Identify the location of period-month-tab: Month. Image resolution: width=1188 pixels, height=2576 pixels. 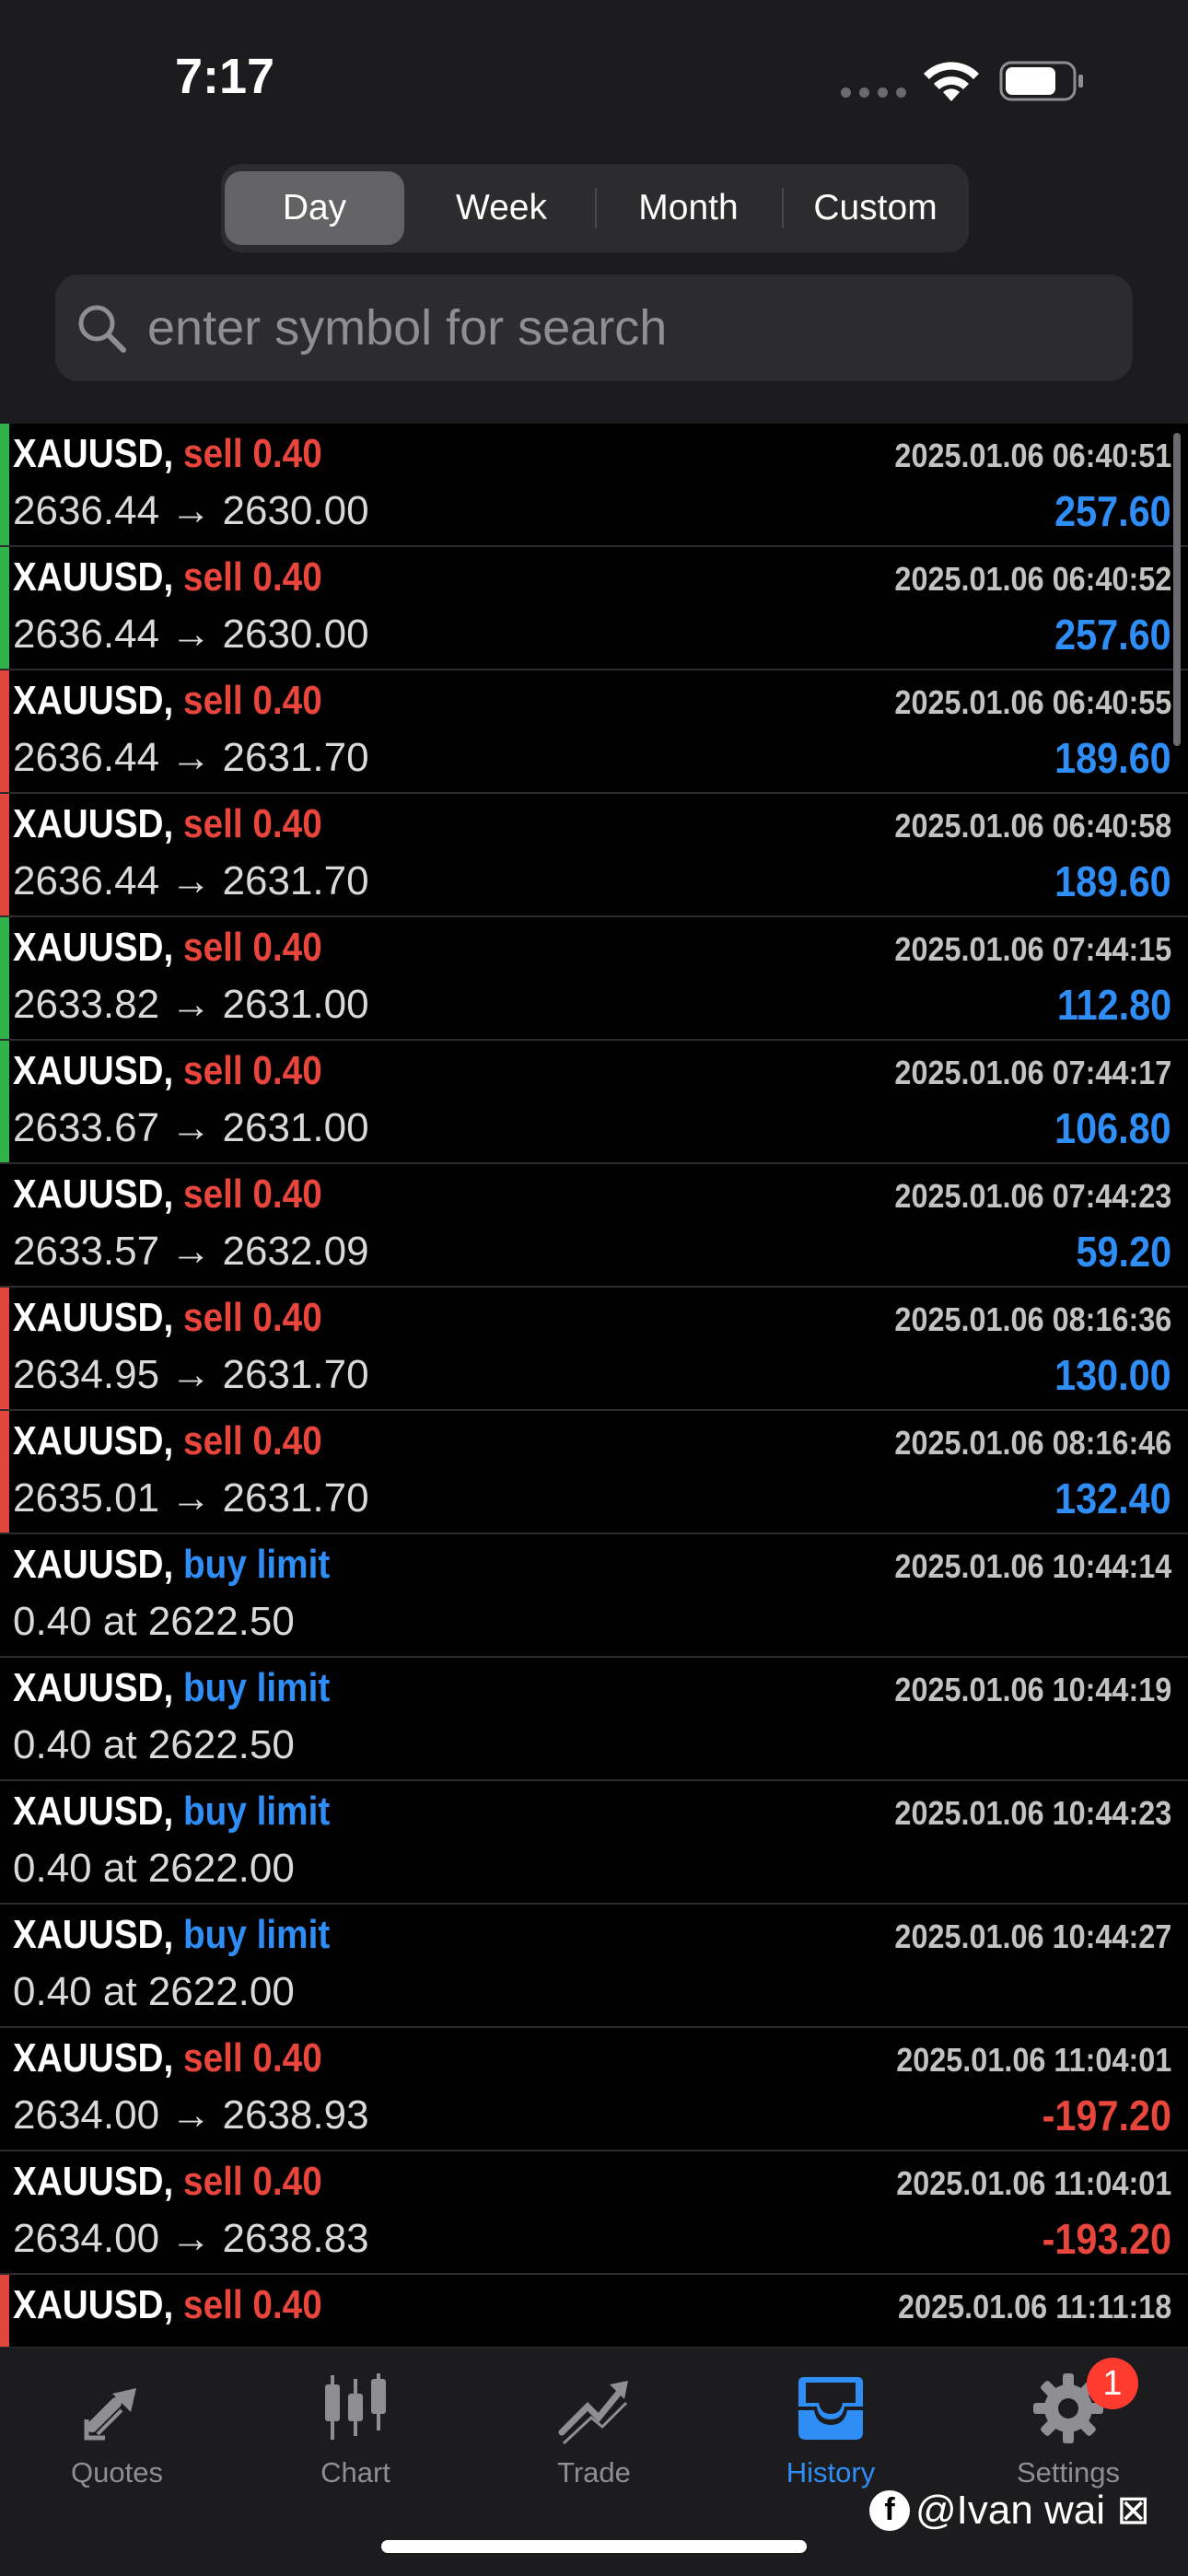
(686, 208).